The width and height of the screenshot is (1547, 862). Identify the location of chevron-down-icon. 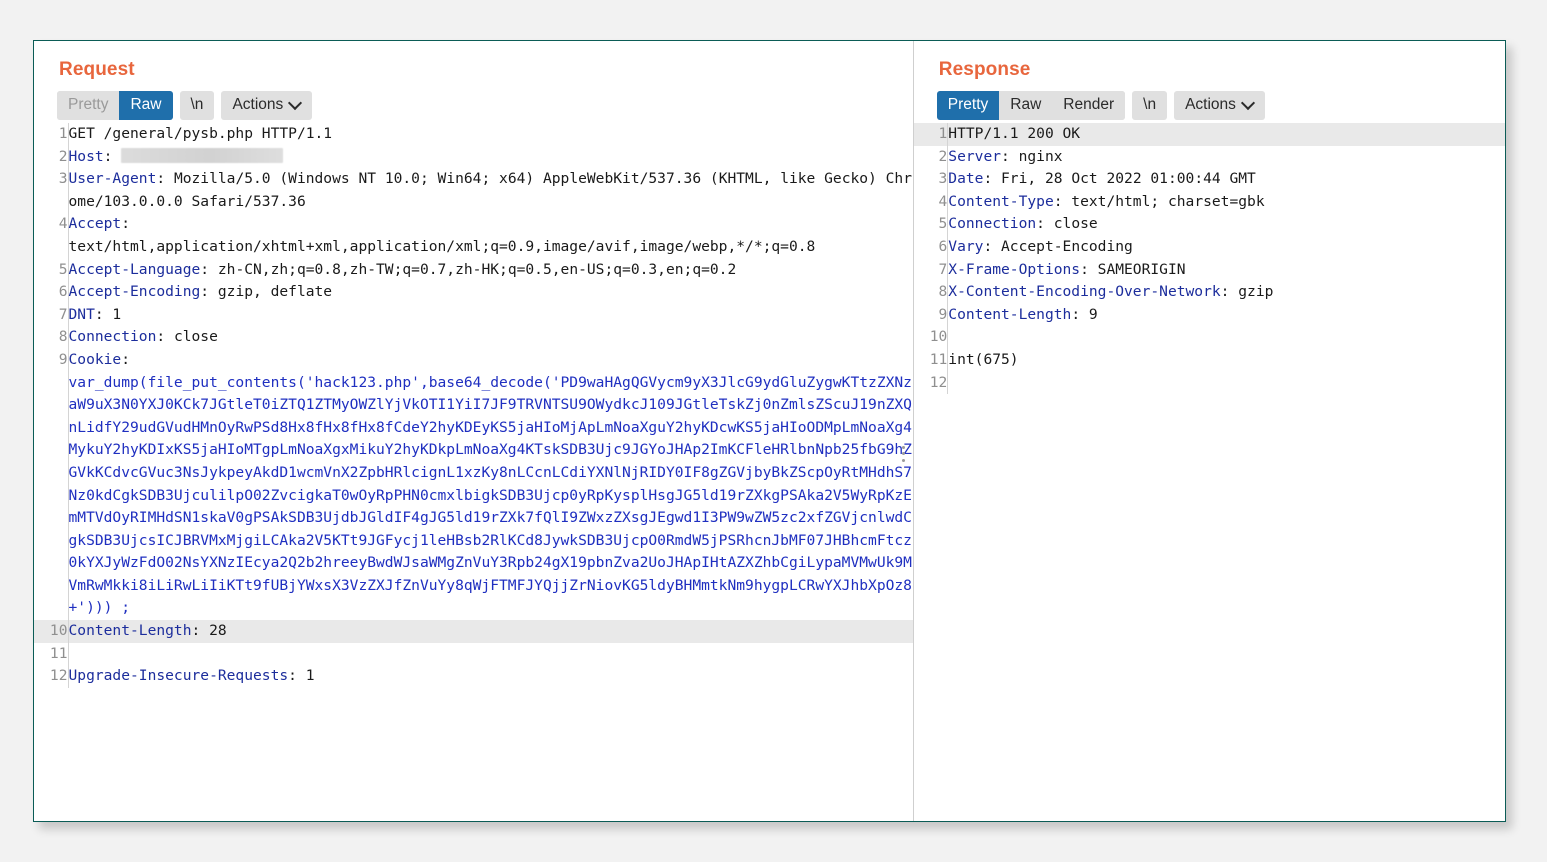
(1248, 102).